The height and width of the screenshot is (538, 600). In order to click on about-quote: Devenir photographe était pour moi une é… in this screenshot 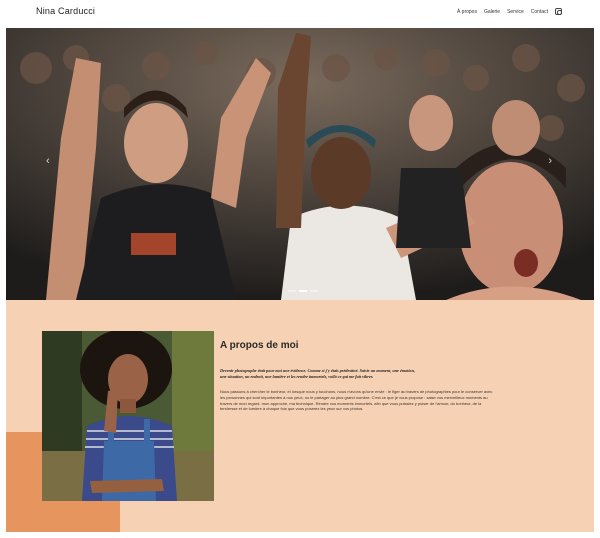, I will do `click(317, 373)`.